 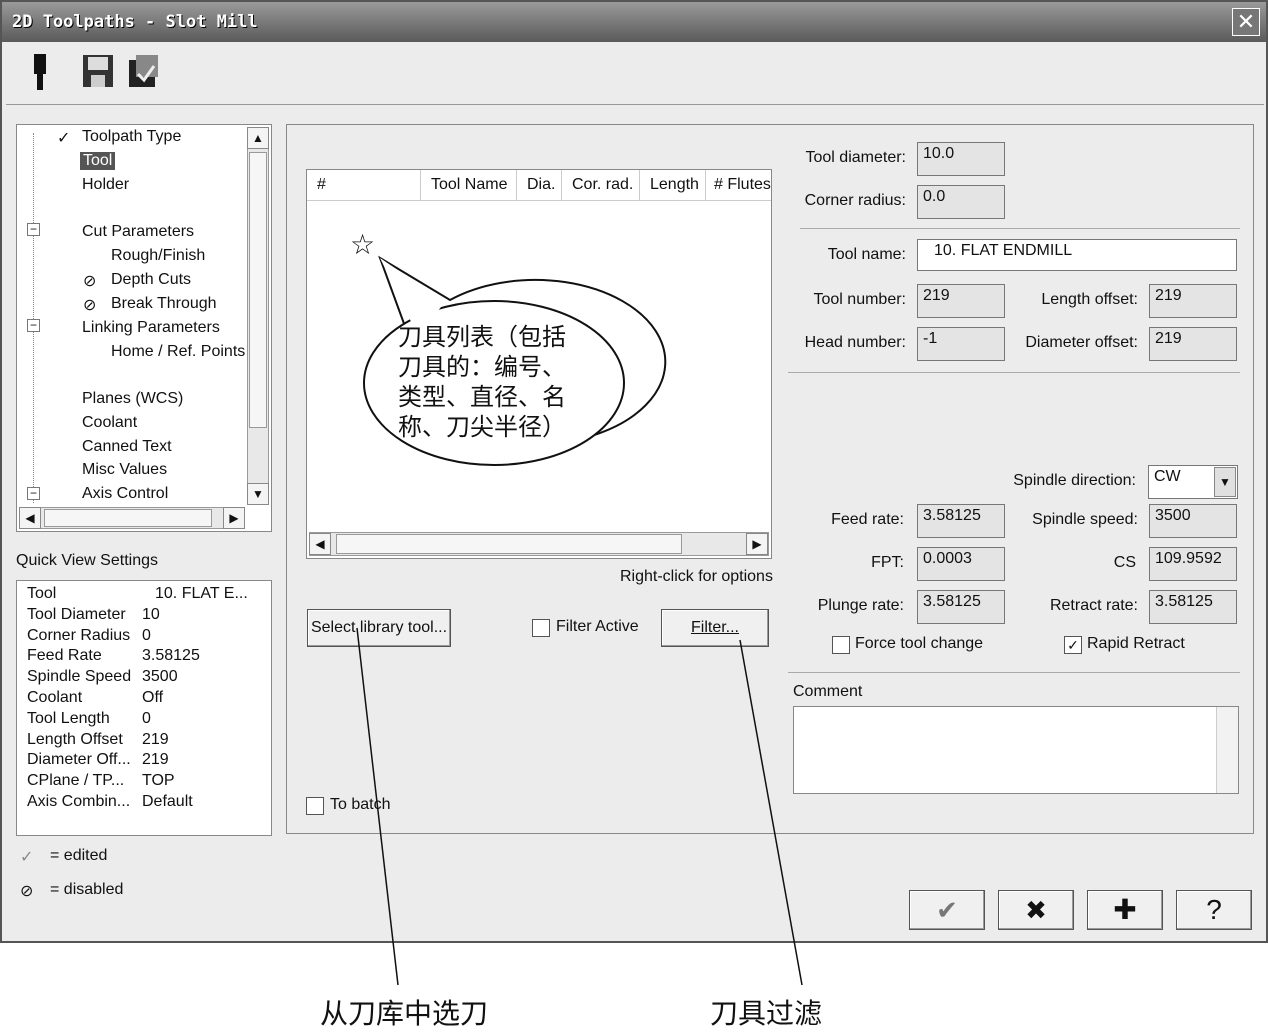 What do you see at coordinates (482, 337) in the screenshot?
I see `callout-line: 刀具列表（包括` at bounding box center [482, 337].